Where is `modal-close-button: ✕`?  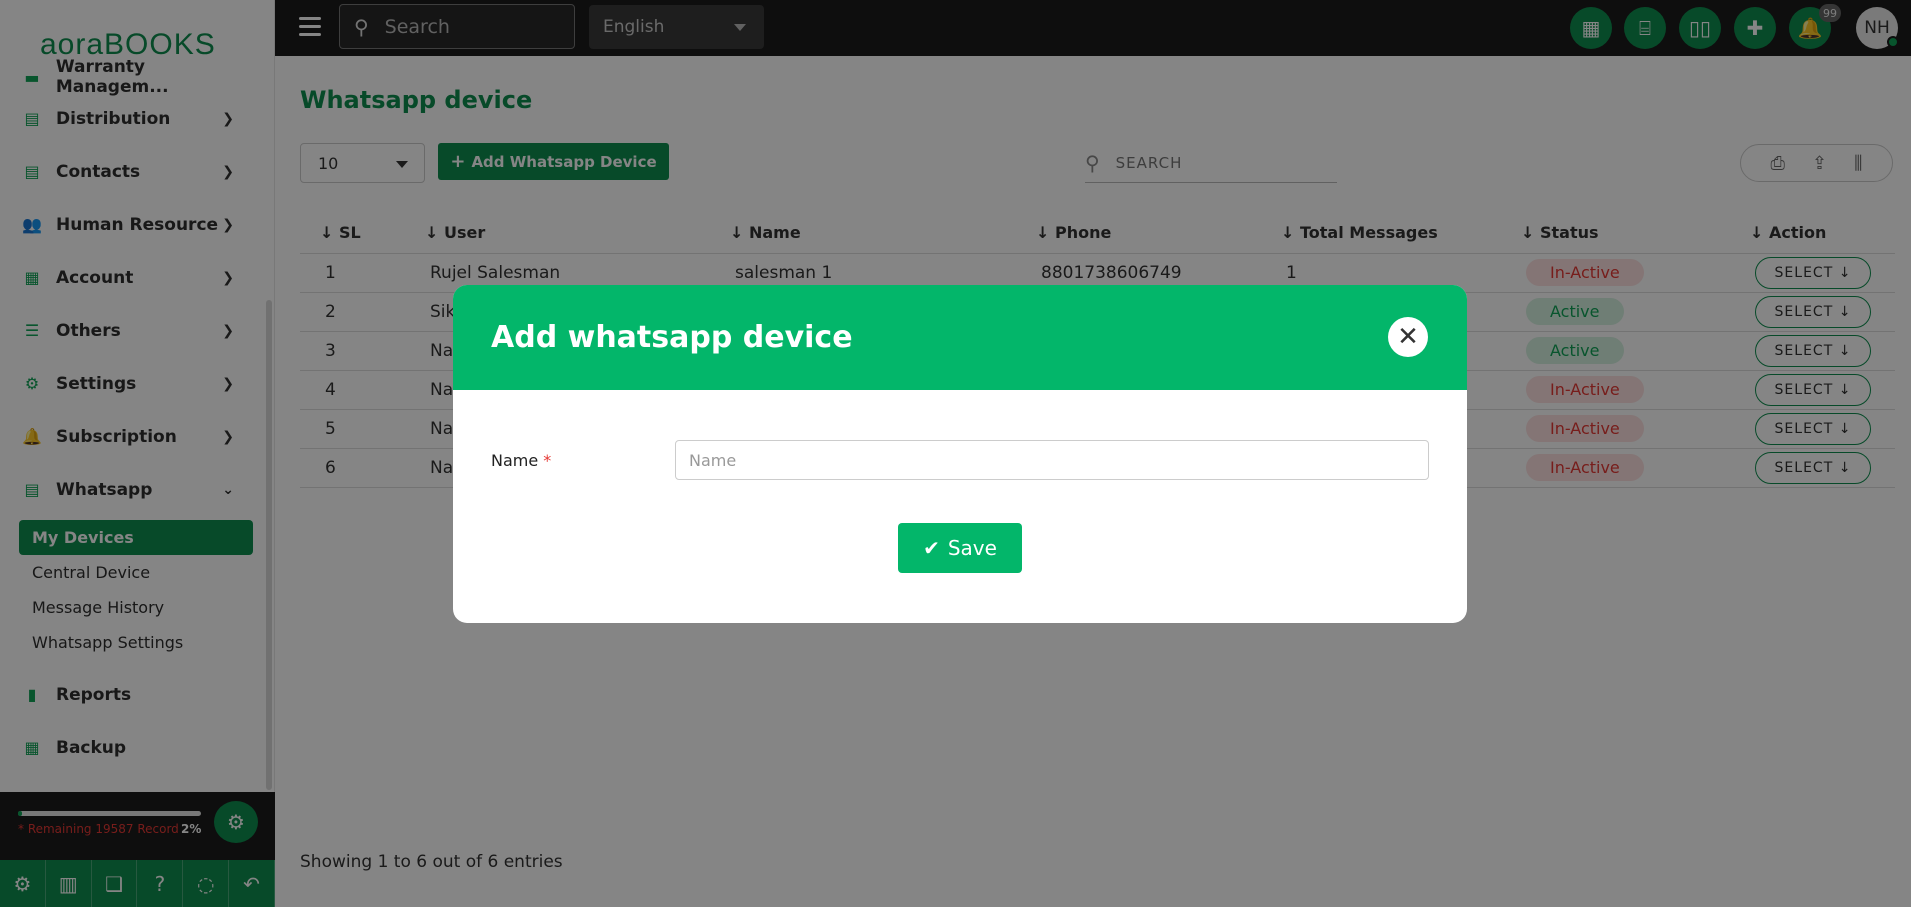 modal-close-button: ✕ is located at coordinates (1408, 337).